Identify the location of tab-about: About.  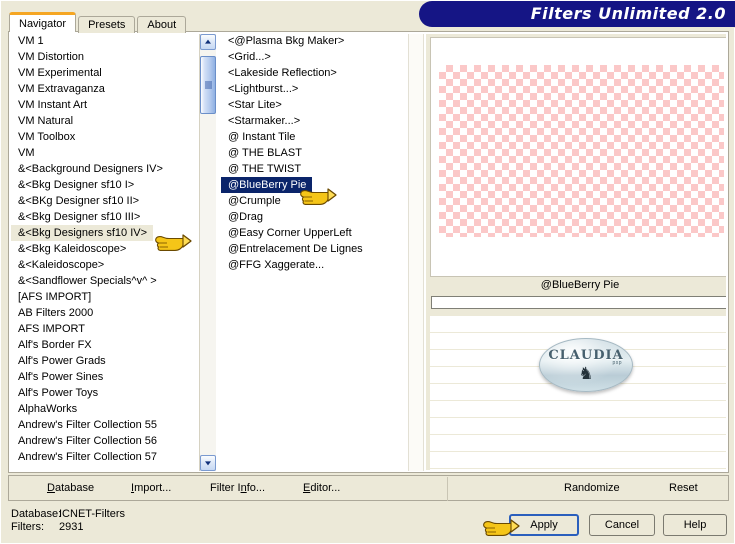
(162, 24).